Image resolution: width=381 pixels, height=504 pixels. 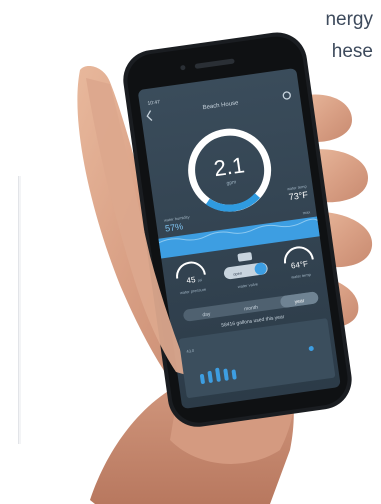 What do you see at coordinates (298, 196) in the screenshot?
I see `temp-value: 73°F` at bounding box center [298, 196].